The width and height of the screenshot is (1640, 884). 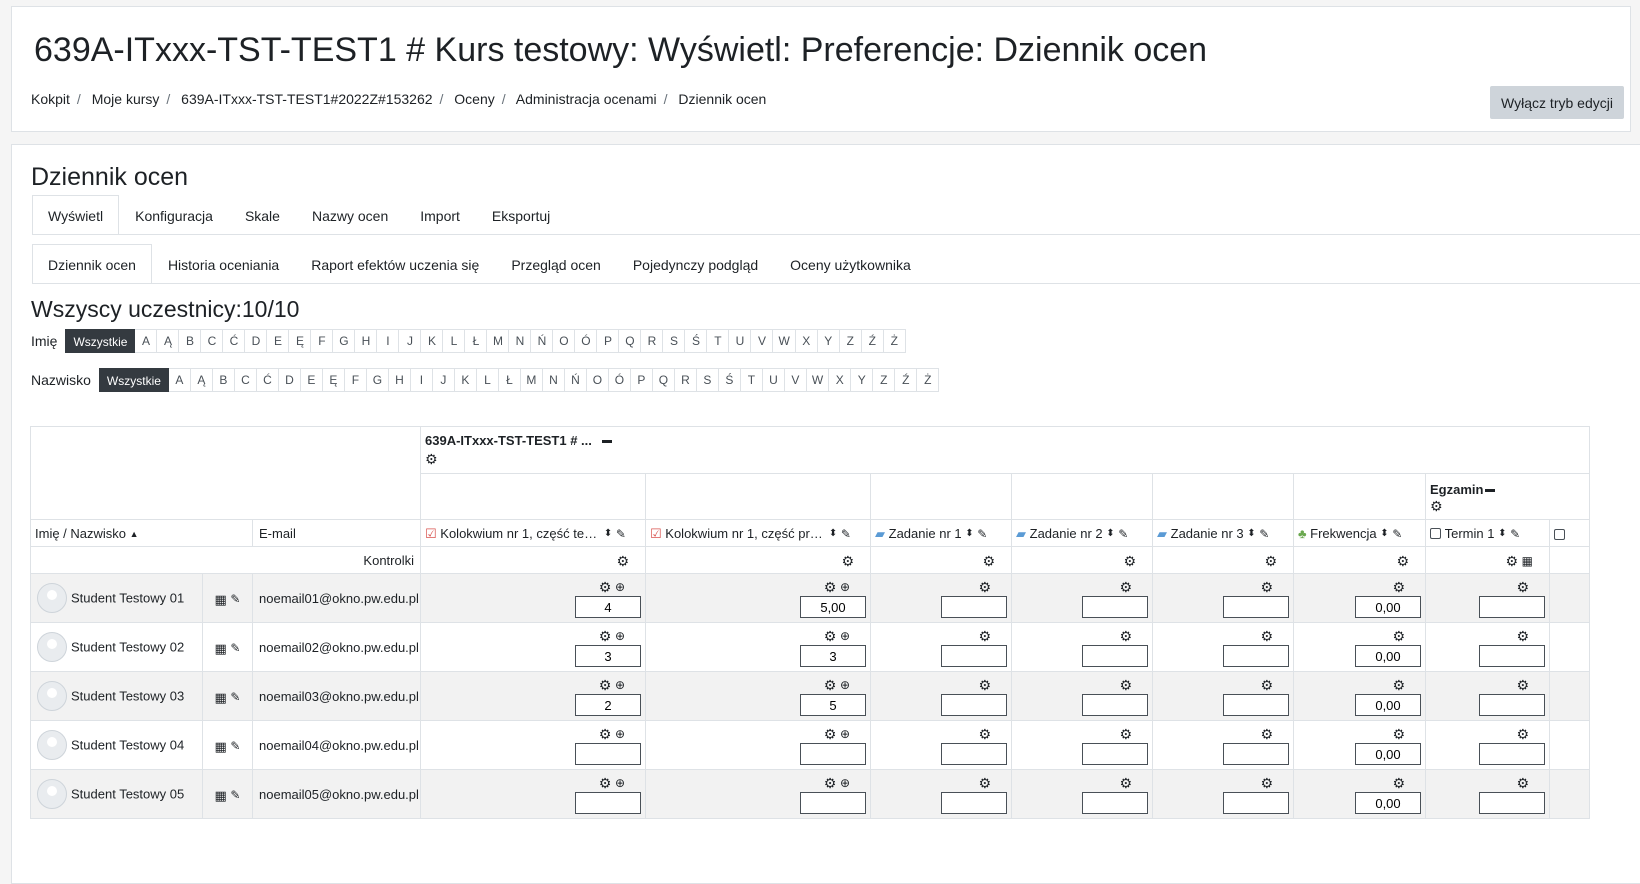 What do you see at coordinates (289, 380) in the screenshot?
I see `last-name-letter: D` at bounding box center [289, 380].